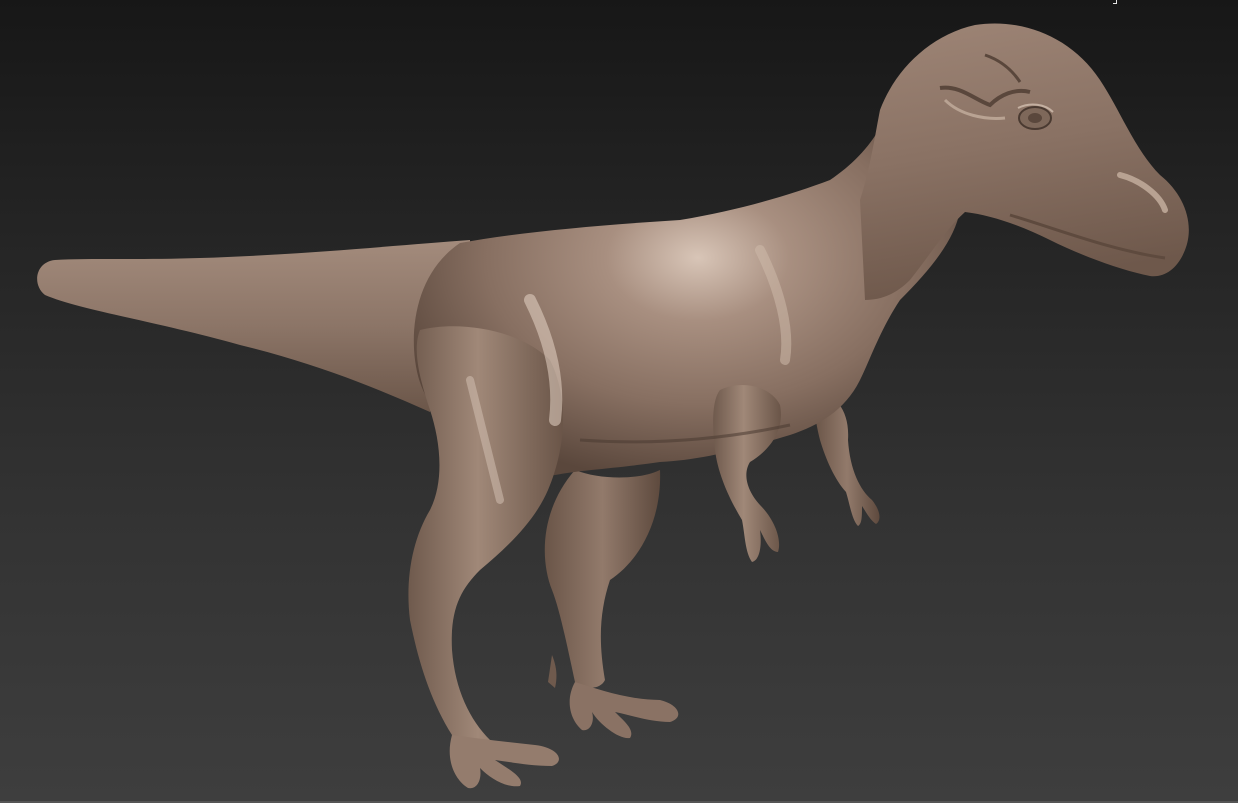 The height and width of the screenshot is (803, 1238). What do you see at coordinates (254, 326) in the screenshot?
I see `tail` at bounding box center [254, 326].